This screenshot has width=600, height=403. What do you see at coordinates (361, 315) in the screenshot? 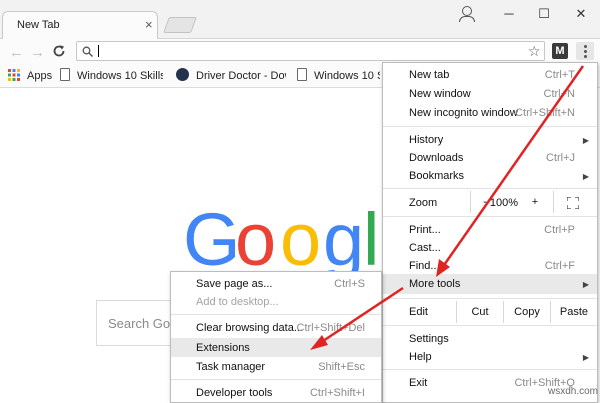
I see `arrow-to-extensions` at bounding box center [361, 315].